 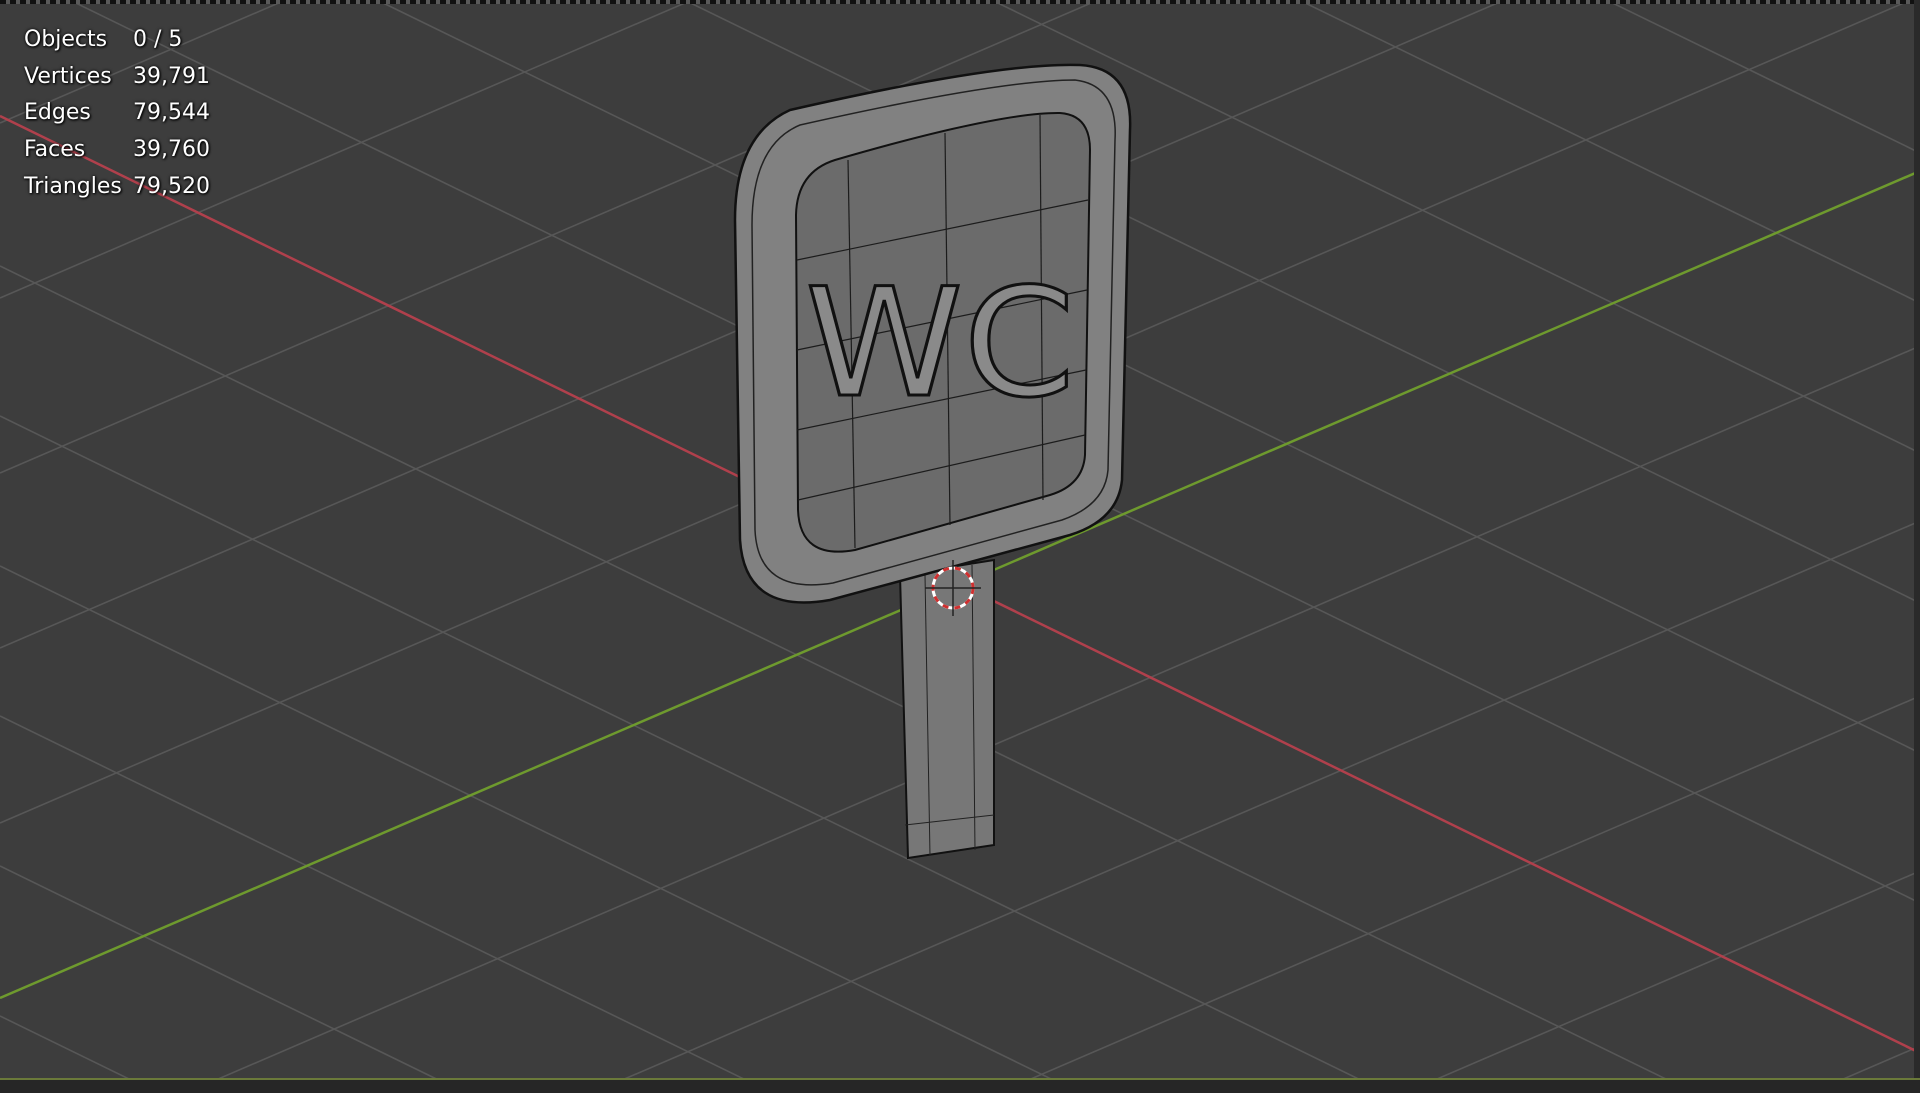 What do you see at coordinates (68, 76) in the screenshot?
I see `stat-label: Vertices` at bounding box center [68, 76].